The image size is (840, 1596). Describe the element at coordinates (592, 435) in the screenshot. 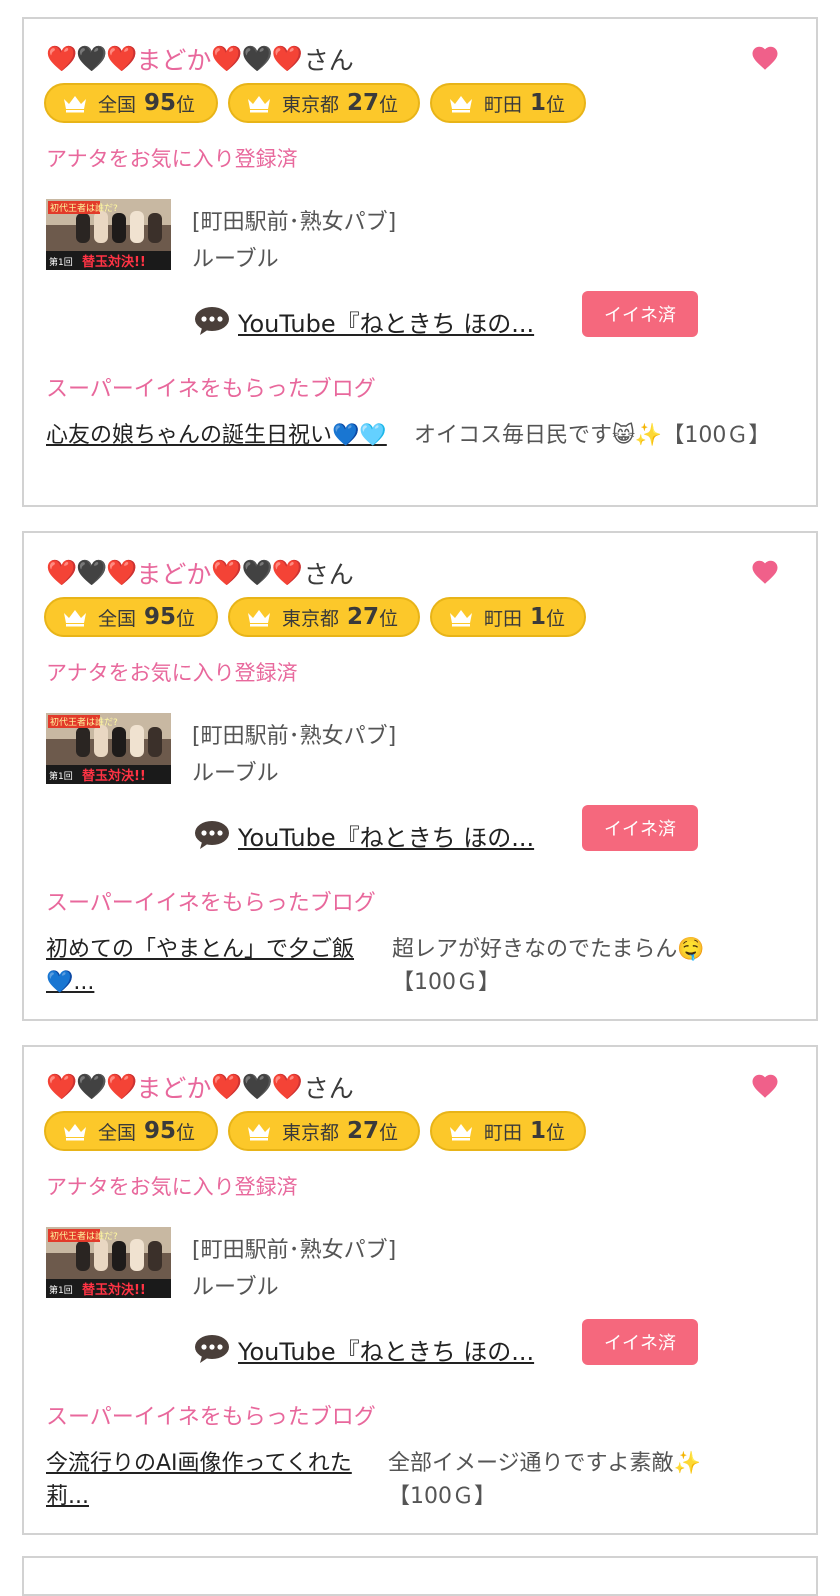

I see `blog-comment: オイコス毎日民です😸✨【100Ｇ】` at that location.